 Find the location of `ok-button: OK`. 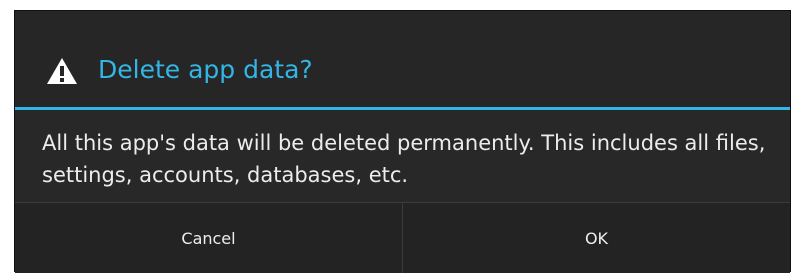

ok-button: OK is located at coordinates (596, 238).